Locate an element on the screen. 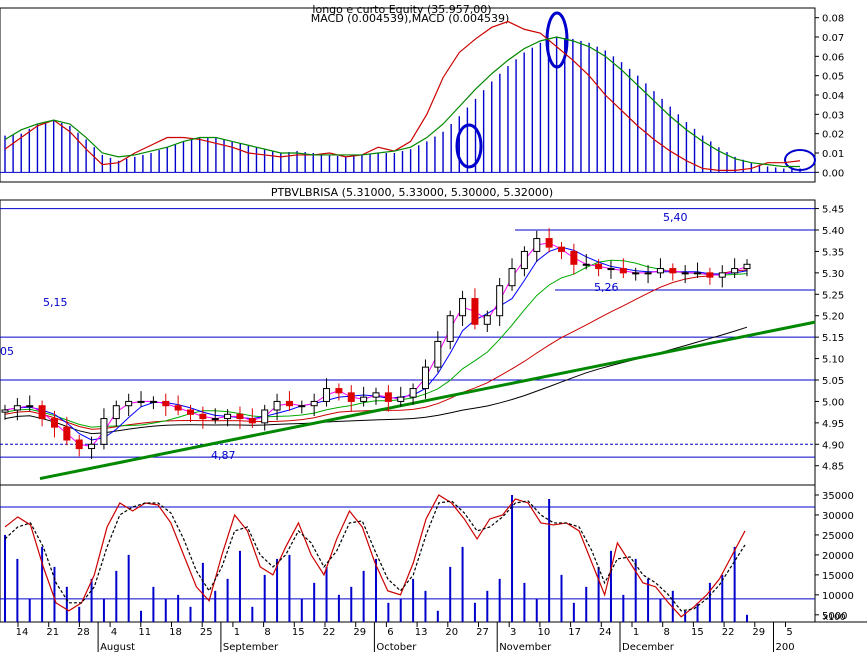 This screenshot has width=867, height=657. osc-y-tick-label: 15000 is located at coordinates (838, 576).